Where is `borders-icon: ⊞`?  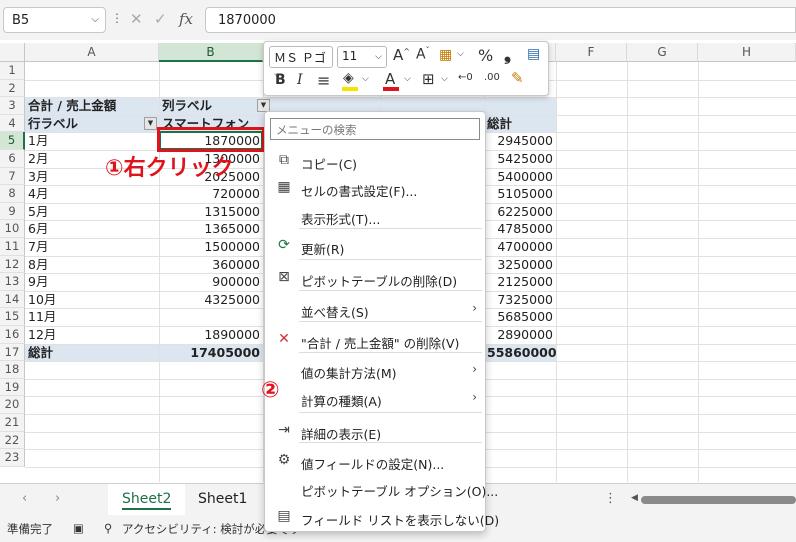
borders-icon: ⊞ is located at coordinates (428, 79).